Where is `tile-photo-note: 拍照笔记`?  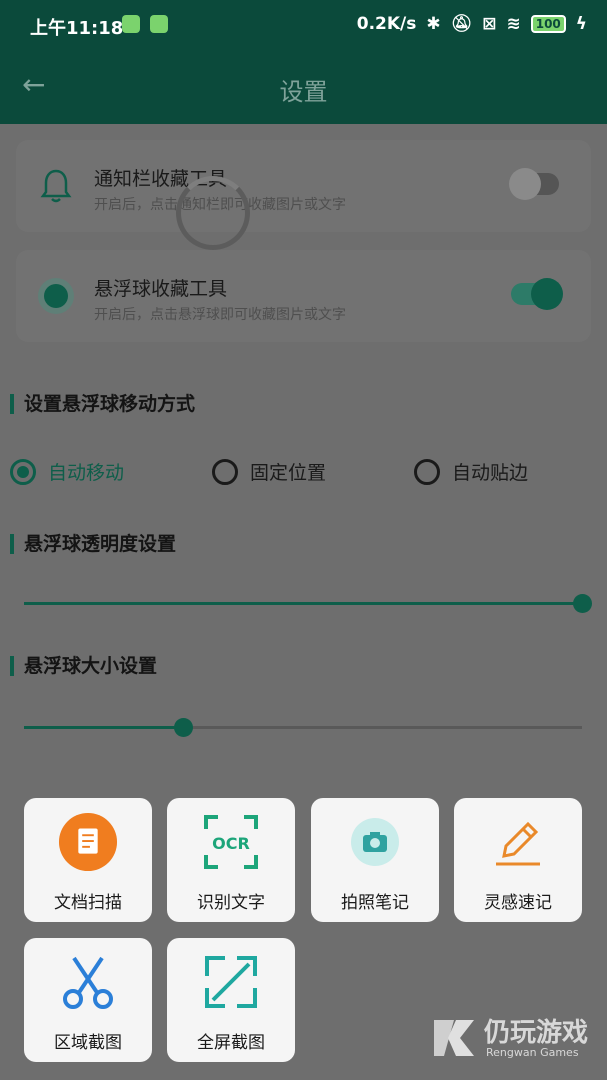
tile-photo-note: 拍照笔记 is located at coordinates (375, 860).